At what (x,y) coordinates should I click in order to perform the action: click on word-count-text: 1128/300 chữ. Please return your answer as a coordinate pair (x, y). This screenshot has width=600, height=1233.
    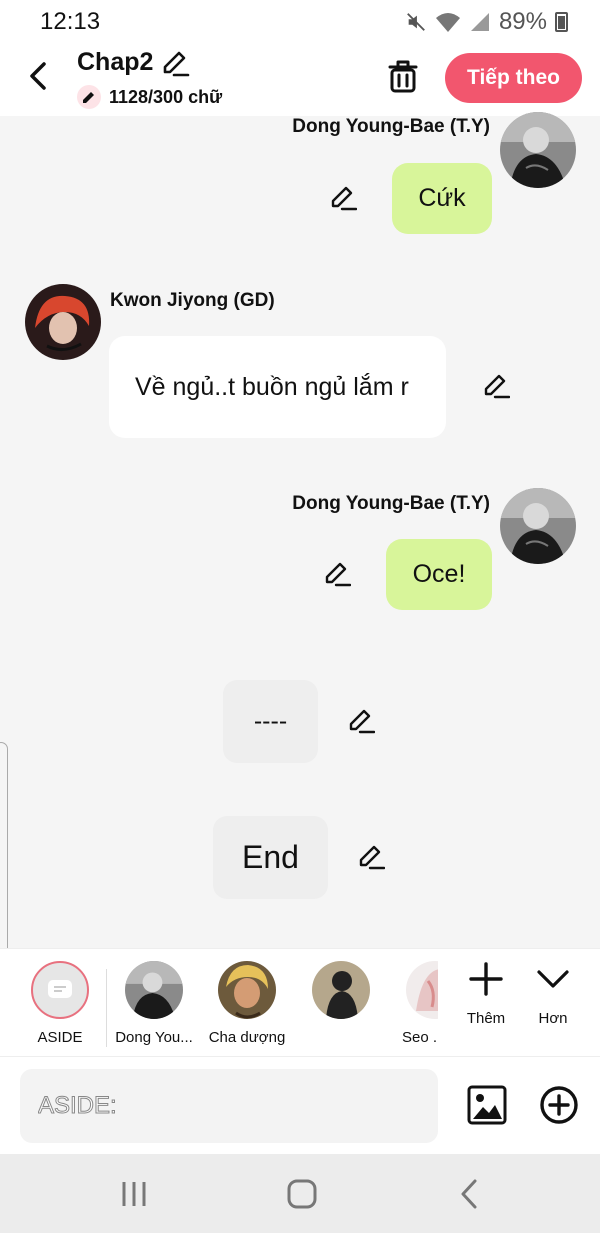
    Looking at the image, I should click on (166, 96).